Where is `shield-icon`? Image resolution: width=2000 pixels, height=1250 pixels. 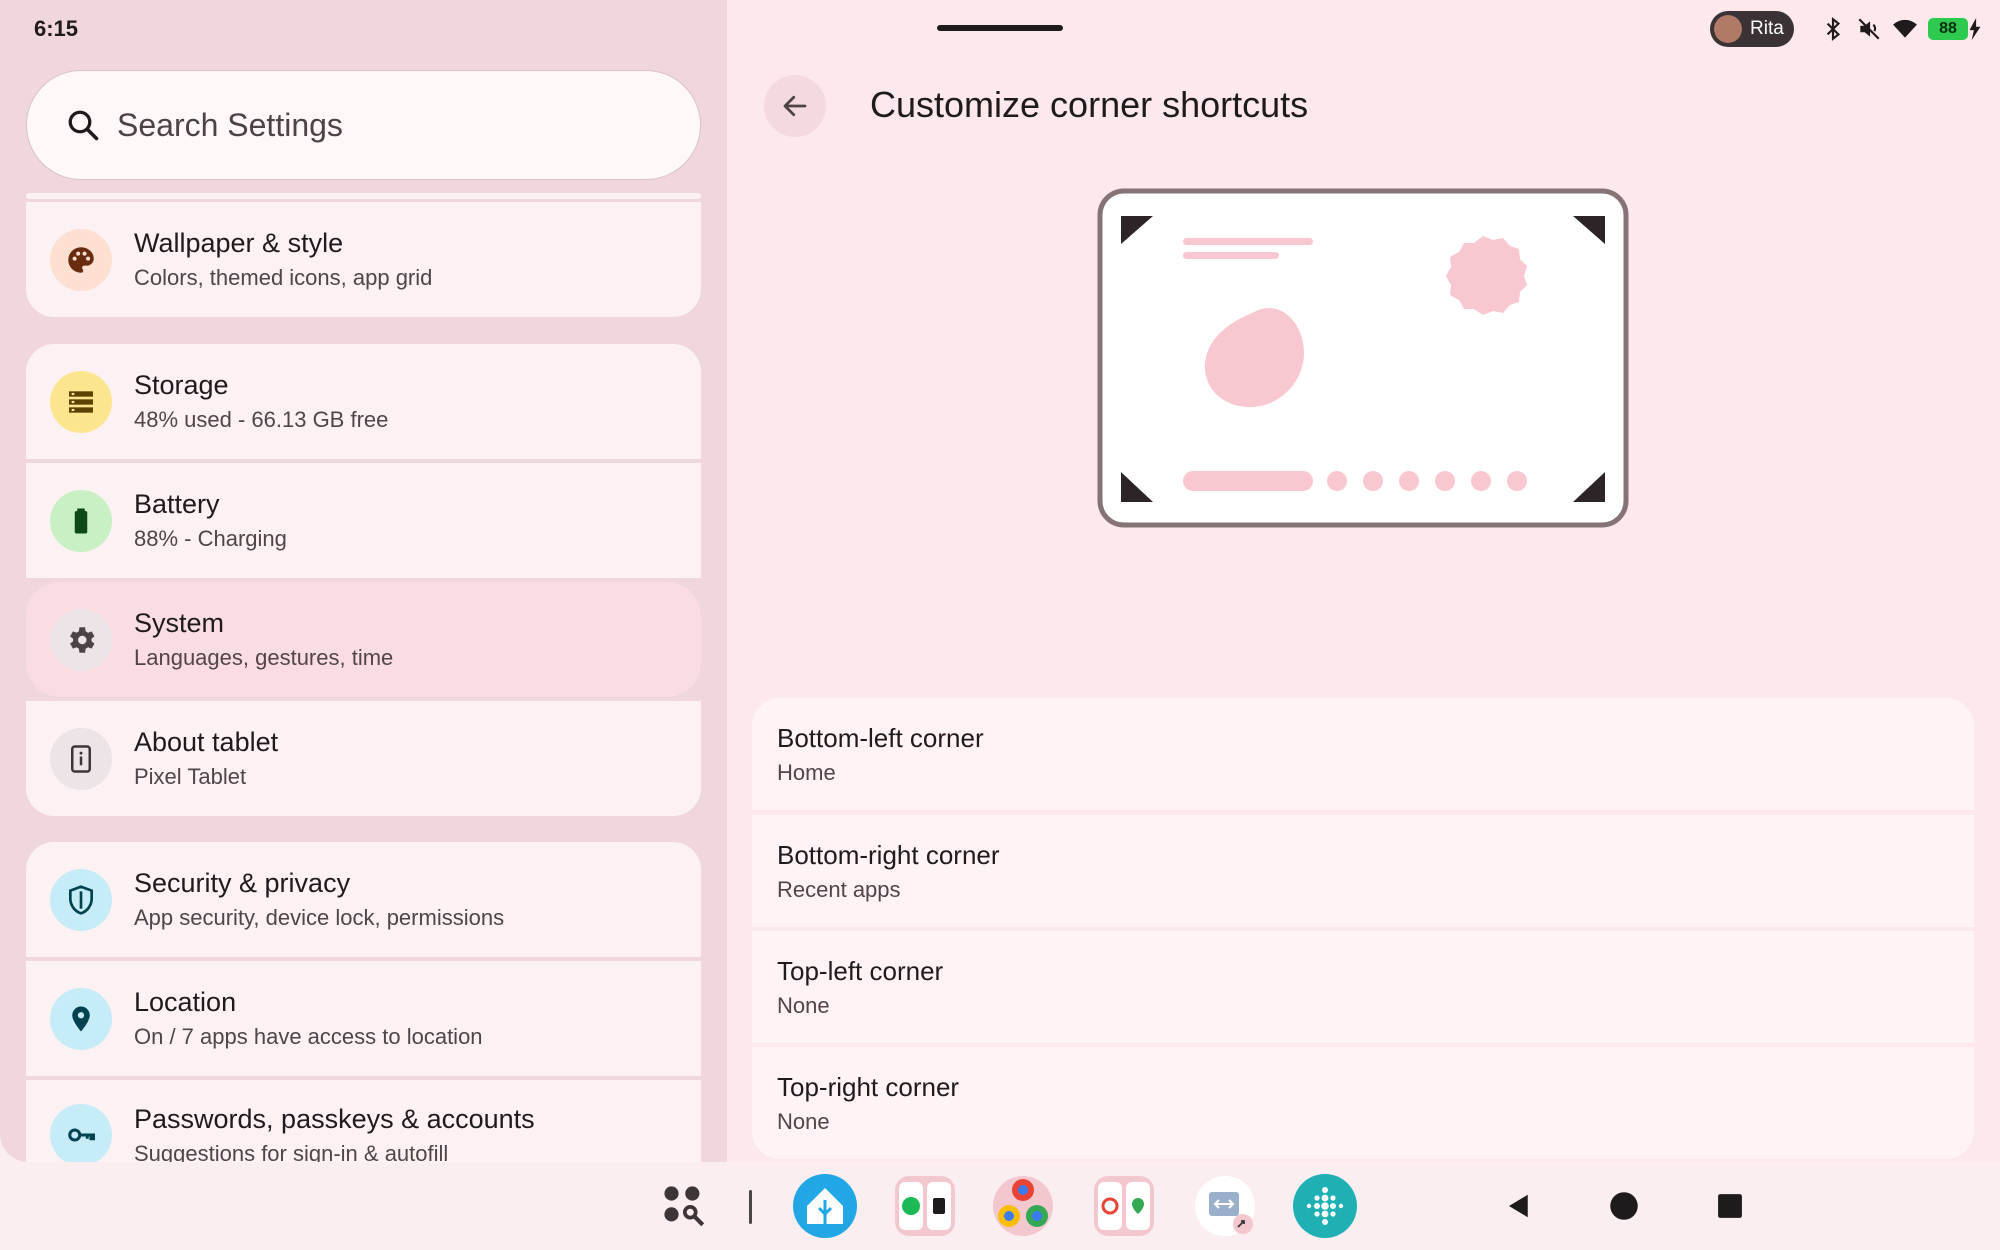 shield-icon is located at coordinates (81, 899).